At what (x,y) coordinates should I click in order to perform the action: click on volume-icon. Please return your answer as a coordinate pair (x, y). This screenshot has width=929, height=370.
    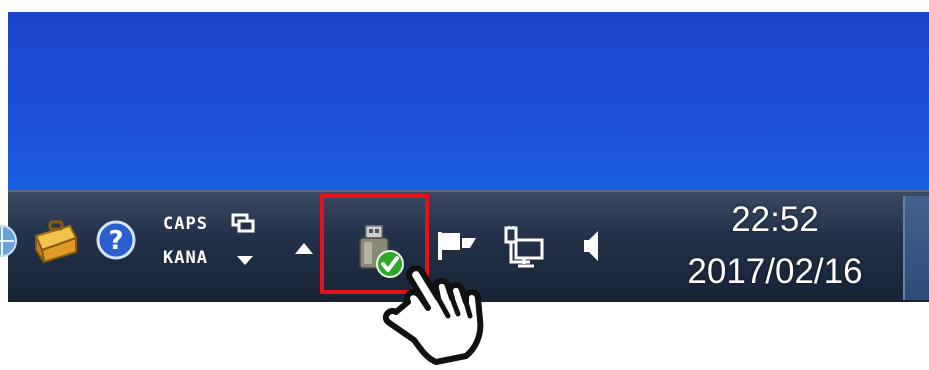
    Looking at the image, I should click on (593, 246).